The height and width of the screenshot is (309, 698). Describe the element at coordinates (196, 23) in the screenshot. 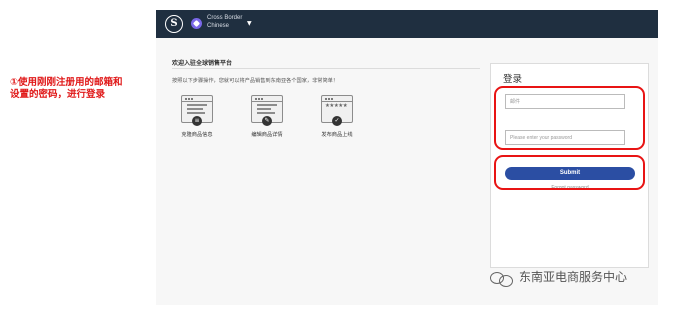

I see `site-selector-icon` at that location.